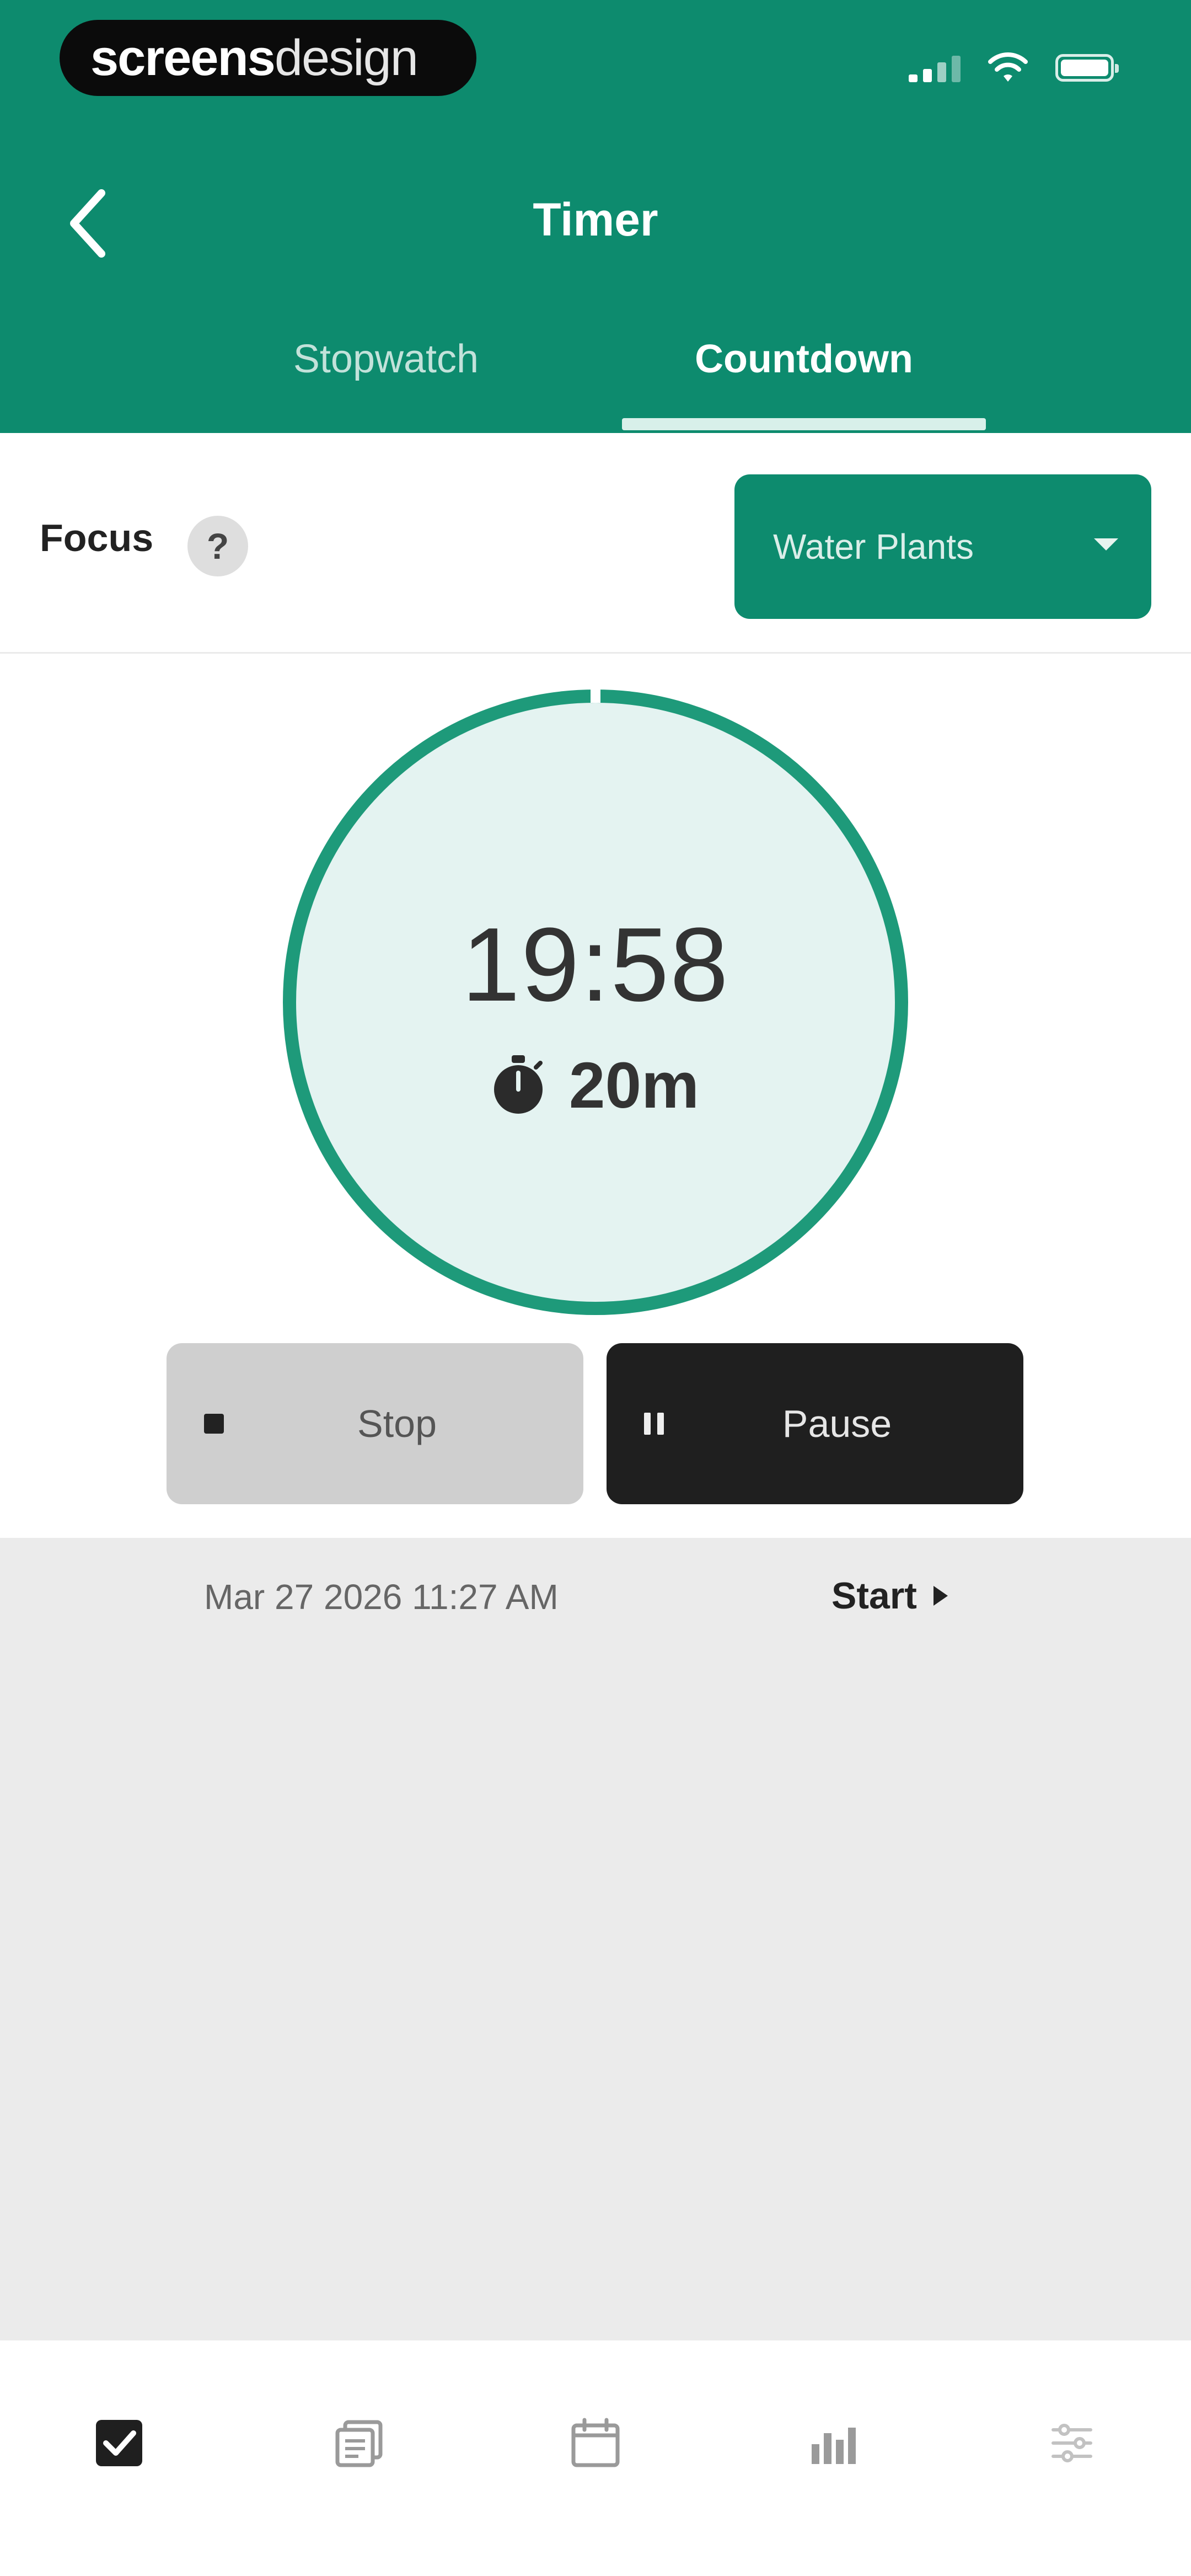 Image resolution: width=1191 pixels, height=2576 pixels. What do you see at coordinates (940, 1596) in the screenshot?
I see `play-icon` at bounding box center [940, 1596].